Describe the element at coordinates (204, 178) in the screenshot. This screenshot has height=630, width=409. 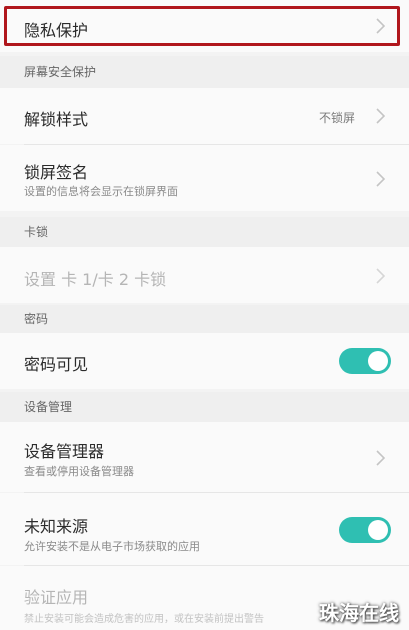
I see `lockscreen-signature-row: 锁屏签名 设置的信息将会显示在锁屏界面` at that location.